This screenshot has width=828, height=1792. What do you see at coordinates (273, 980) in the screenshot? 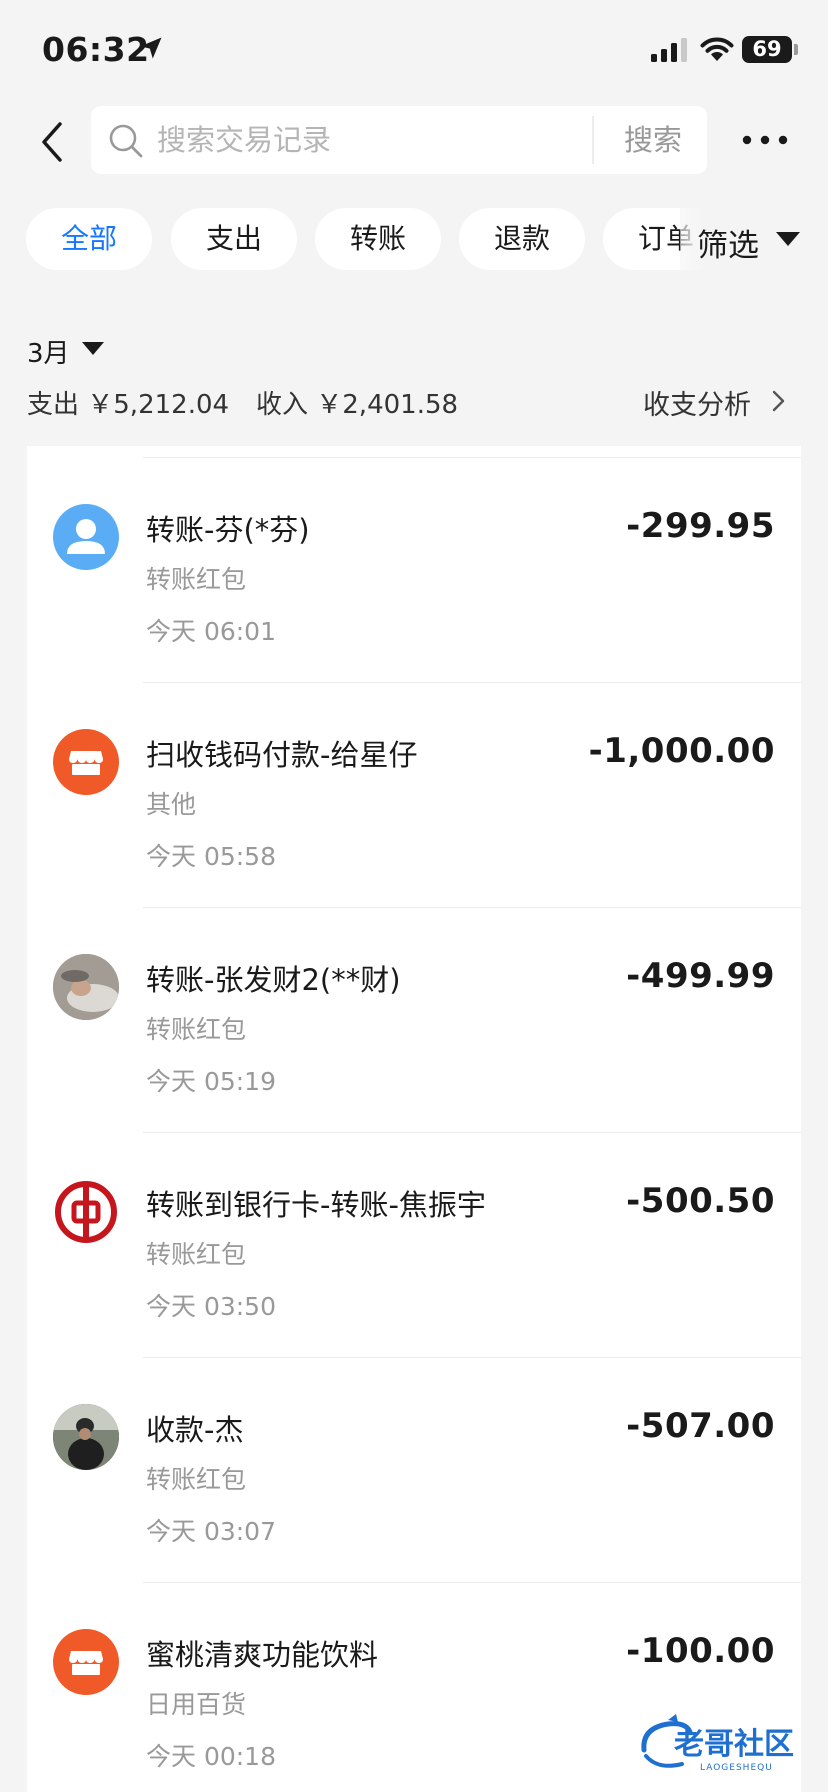
I see `transaction-title: 转账-张发财2(**财)` at bounding box center [273, 980].